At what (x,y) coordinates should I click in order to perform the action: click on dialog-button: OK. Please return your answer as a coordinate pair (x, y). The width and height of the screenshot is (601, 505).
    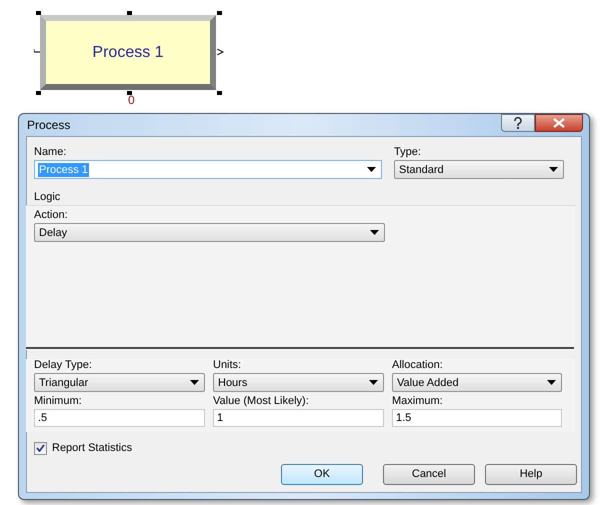
    Looking at the image, I should click on (322, 474).